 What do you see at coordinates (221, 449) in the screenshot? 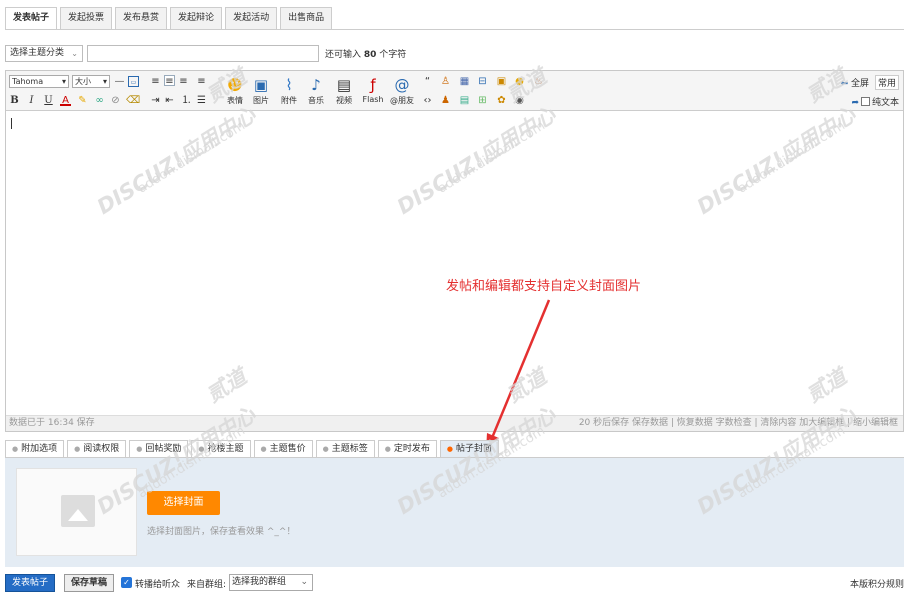
I see `tab-floor-grab: ● 抢楼主题` at bounding box center [221, 449].